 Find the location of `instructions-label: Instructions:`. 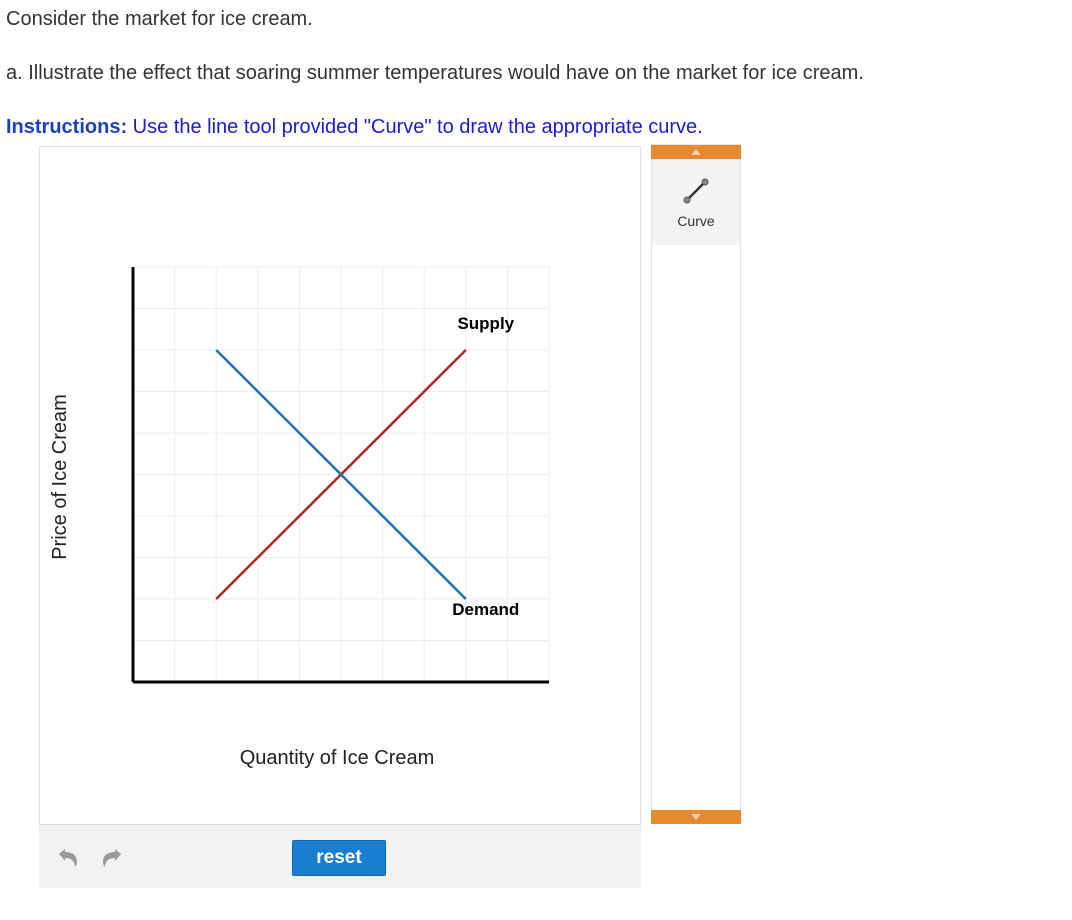

instructions-label: Instructions: is located at coordinates (67, 127).